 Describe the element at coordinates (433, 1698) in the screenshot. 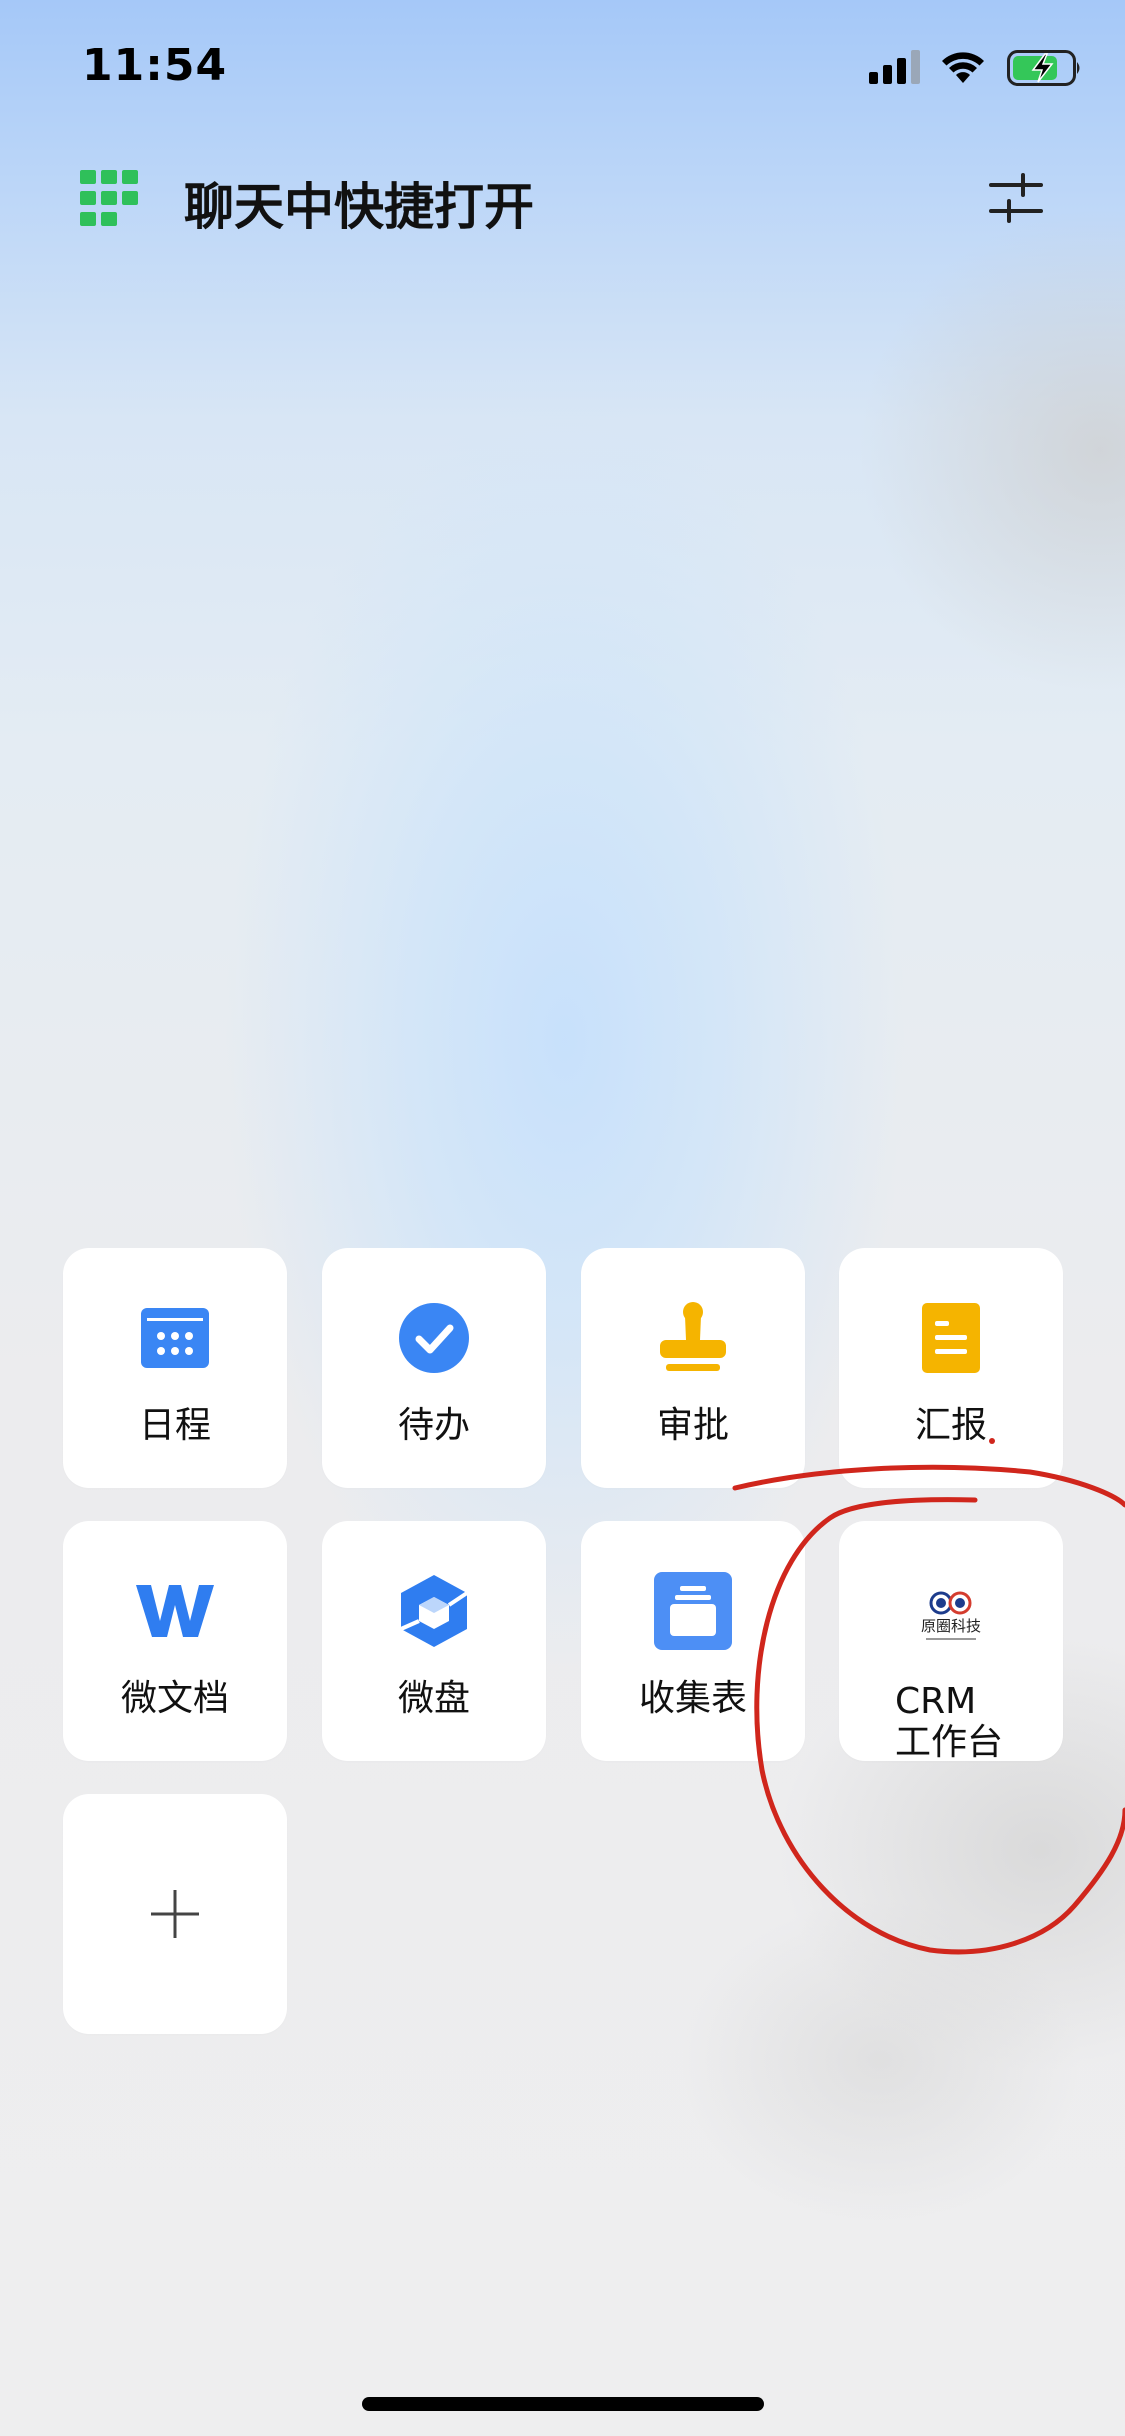

I see `tile-label: 微盘` at that location.